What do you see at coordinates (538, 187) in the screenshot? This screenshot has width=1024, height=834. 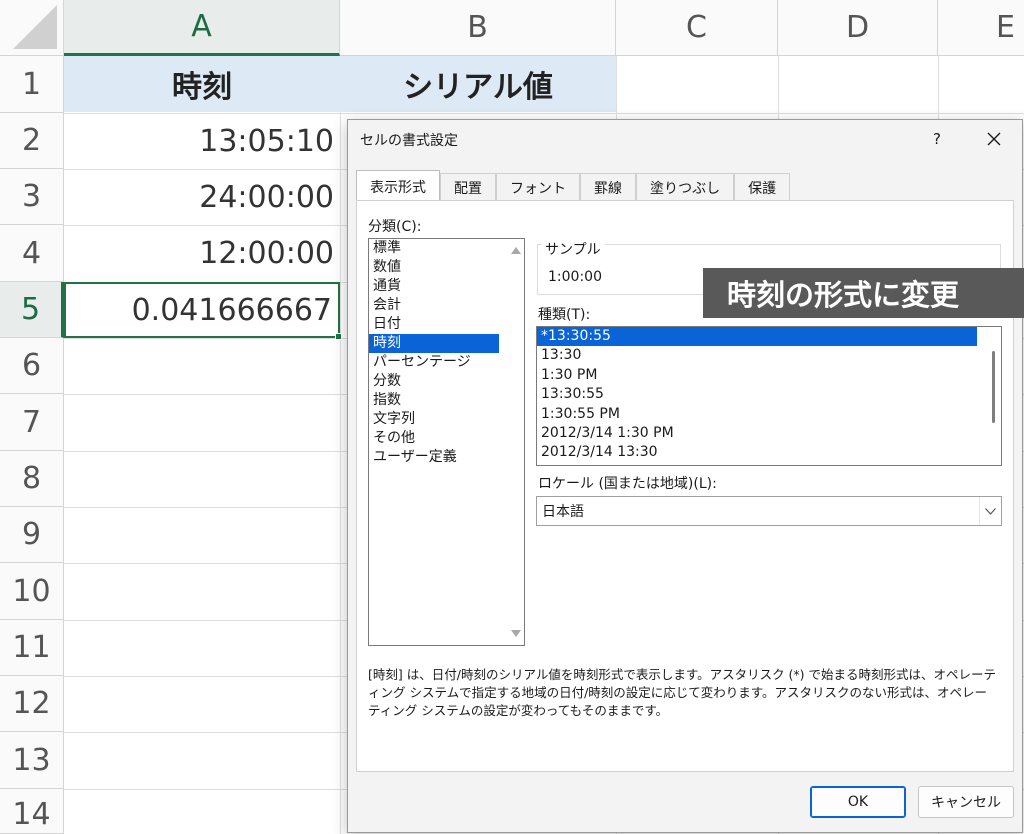 I see `tab-font: フォント` at bounding box center [538, 187].